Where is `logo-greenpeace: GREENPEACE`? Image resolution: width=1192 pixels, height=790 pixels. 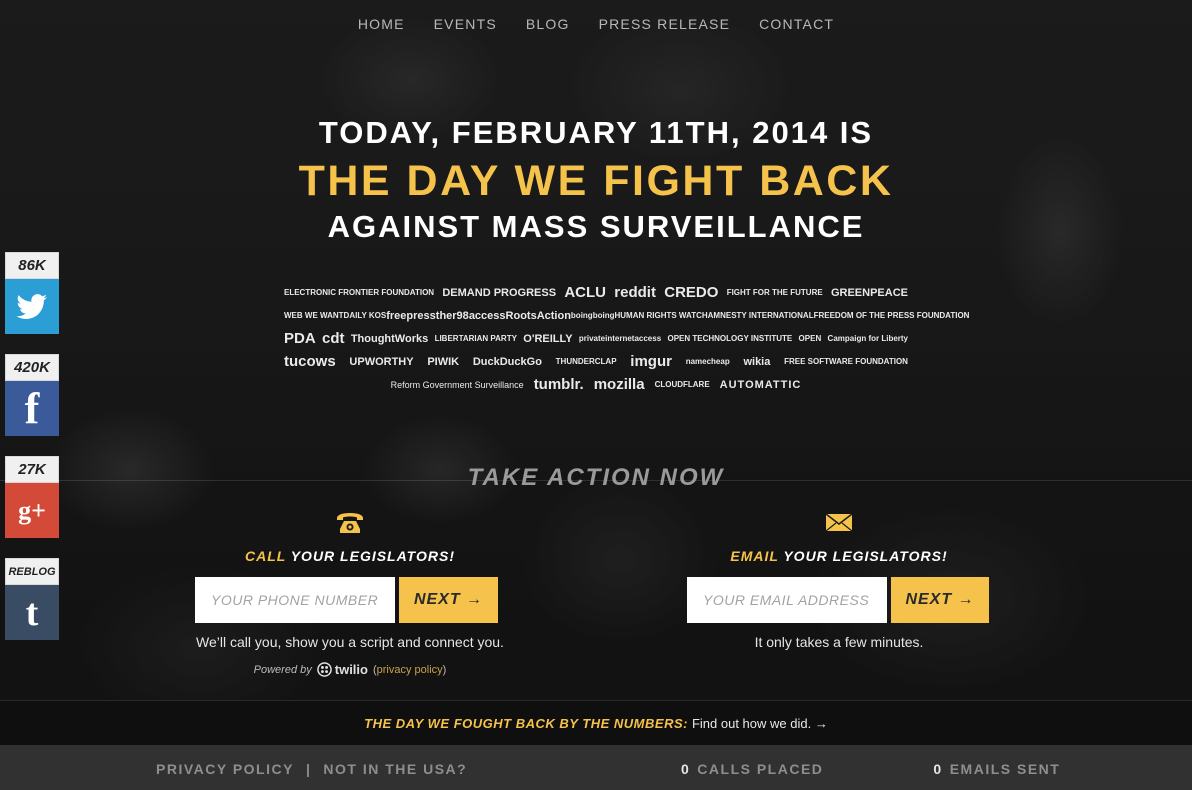 logo-greenpeace: GREENPEACE is located at coordinates (869, 293).